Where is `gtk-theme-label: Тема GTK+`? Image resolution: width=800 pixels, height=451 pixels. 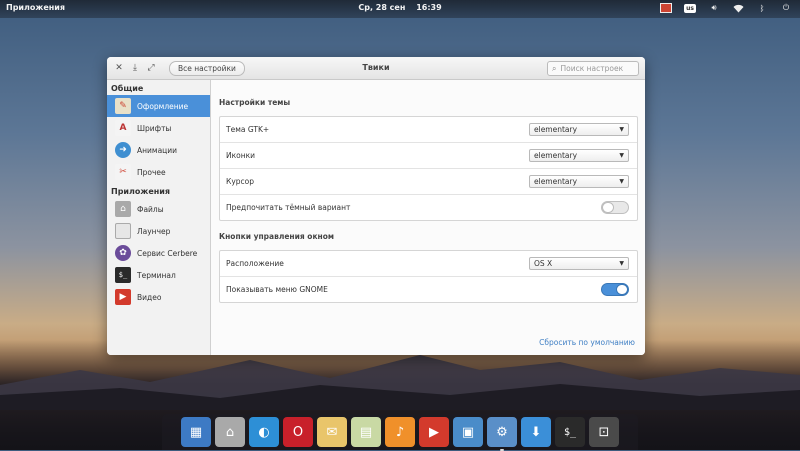 gtk-theme-label: Тема GTK+ is located at coordinates (248, 129).